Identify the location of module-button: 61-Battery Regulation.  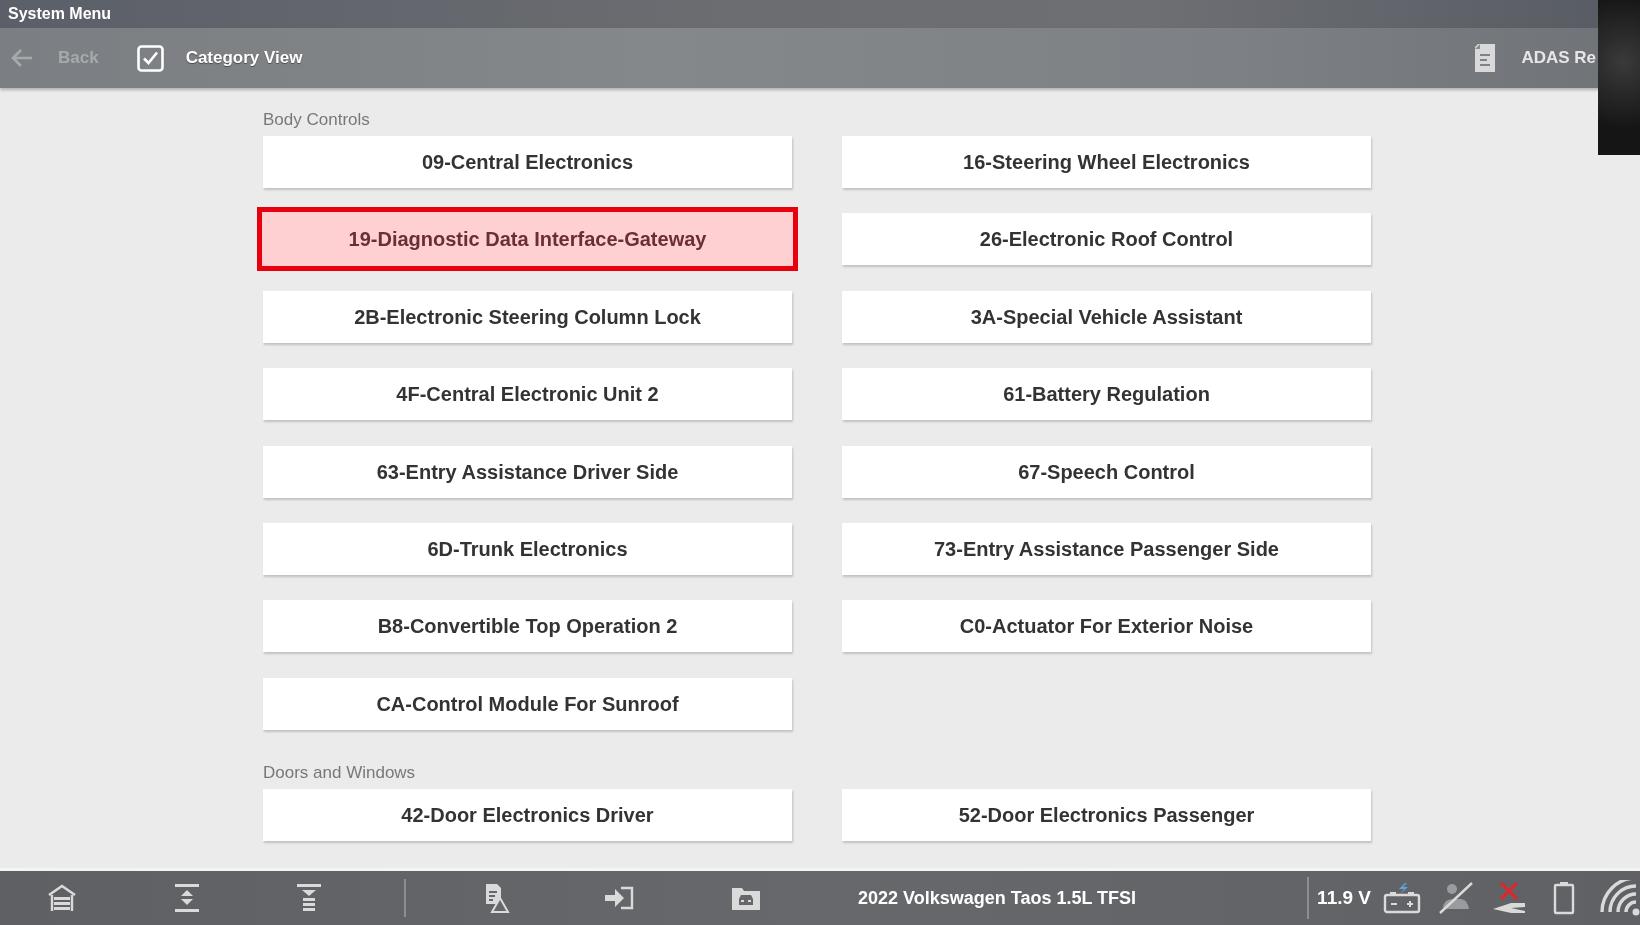
(1106, 394).